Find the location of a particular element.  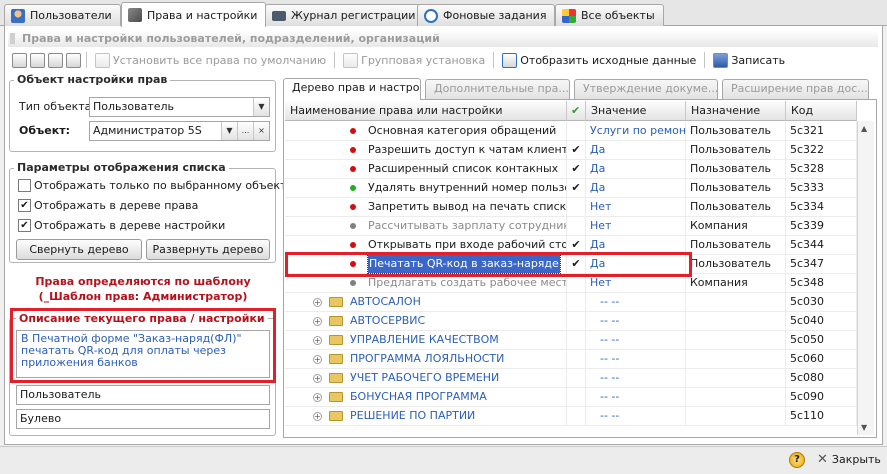

rights-tree-checkbox: ✔ Отображать в дереве права is located at coordinates (108, 205).